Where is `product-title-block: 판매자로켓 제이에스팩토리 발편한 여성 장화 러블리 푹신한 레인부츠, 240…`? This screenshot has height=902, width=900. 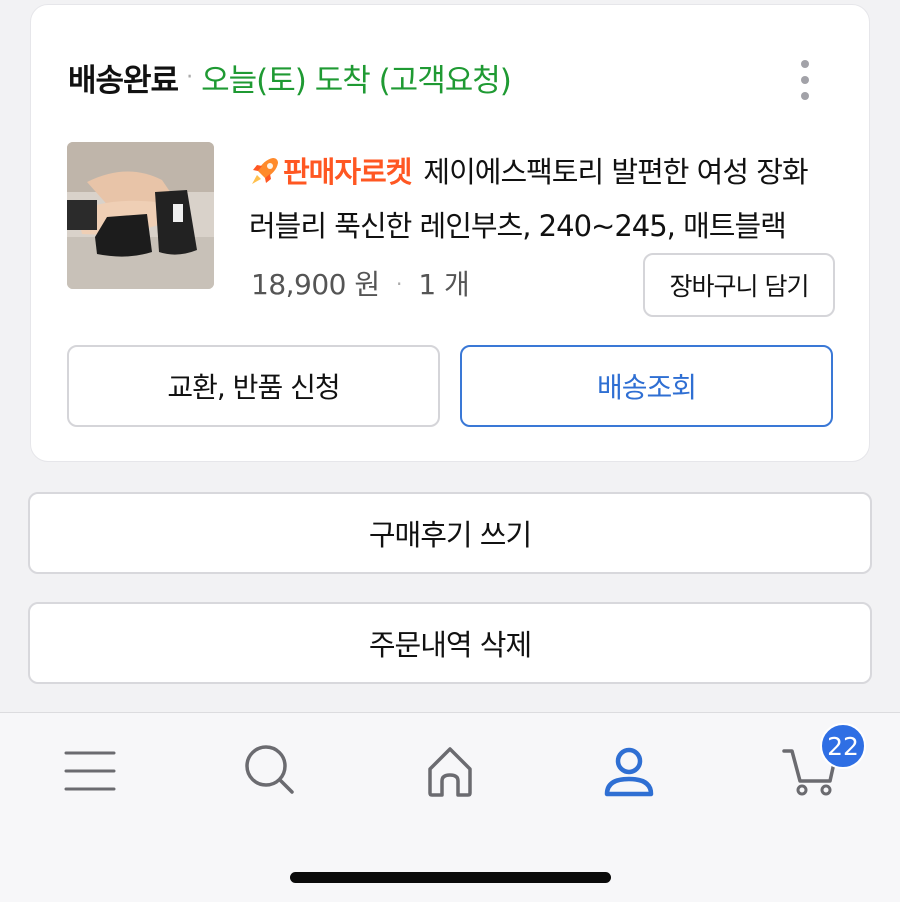 product-title-block: 판매자로켓 제이에스팩토리 발편한 여성 장화 러블리 푹신한 레인부츠, 240… is located at coordinates (544, 199).